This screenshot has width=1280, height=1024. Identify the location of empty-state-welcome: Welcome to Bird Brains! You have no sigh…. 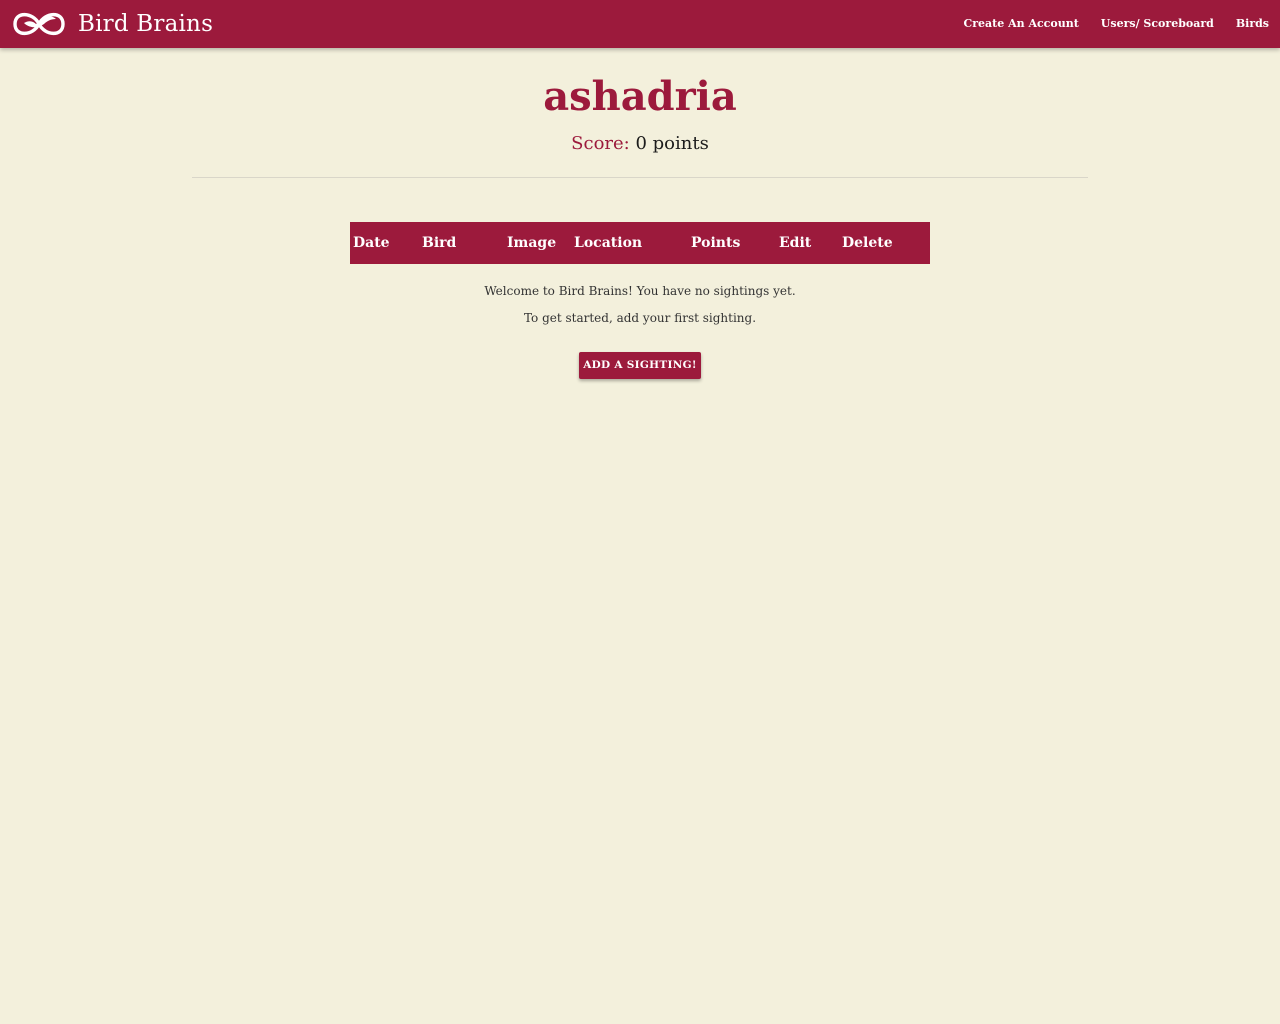
(640, 291).